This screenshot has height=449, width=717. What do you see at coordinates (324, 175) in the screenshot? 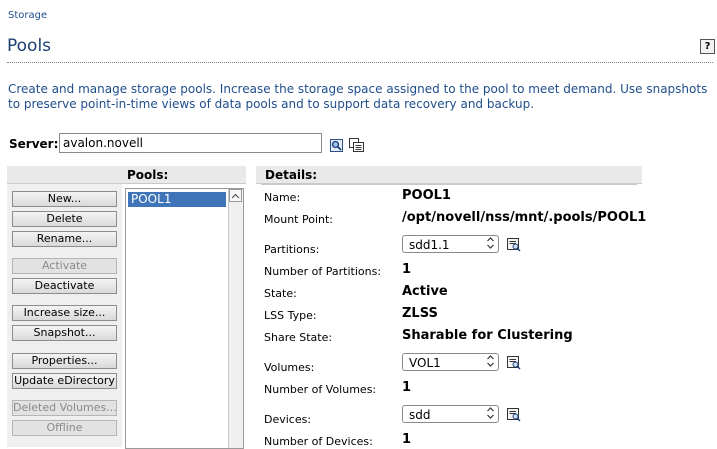
I see `table-header-bar` at bounding box center [324, 175].